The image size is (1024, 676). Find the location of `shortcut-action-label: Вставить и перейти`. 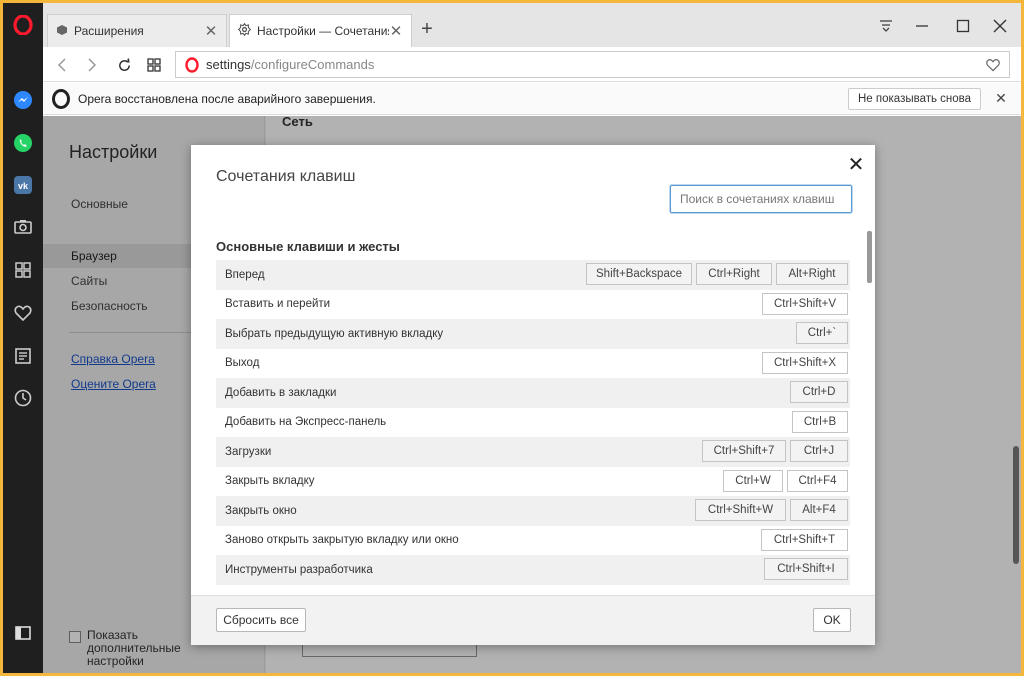

shortcut-action-label: Вставить и перейти is located at coordinates (278, 304).